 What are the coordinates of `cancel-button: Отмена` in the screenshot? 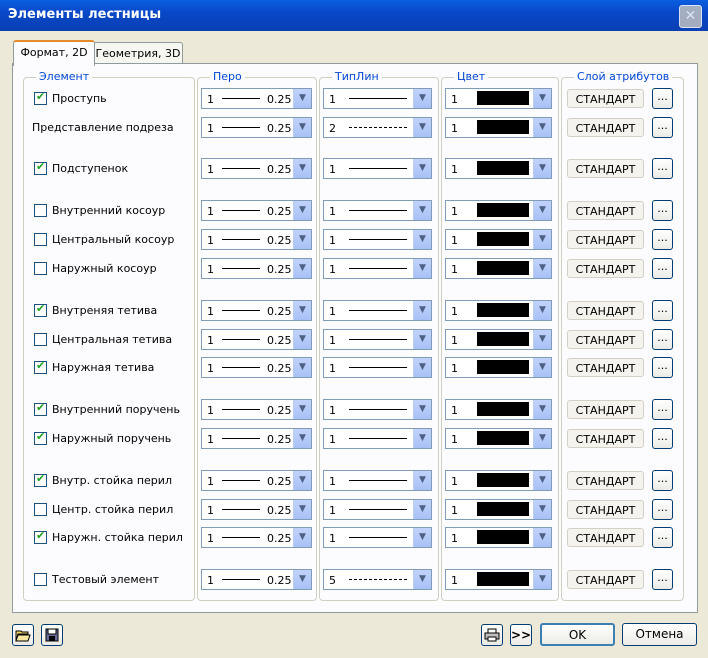 It's located at (659, 634).